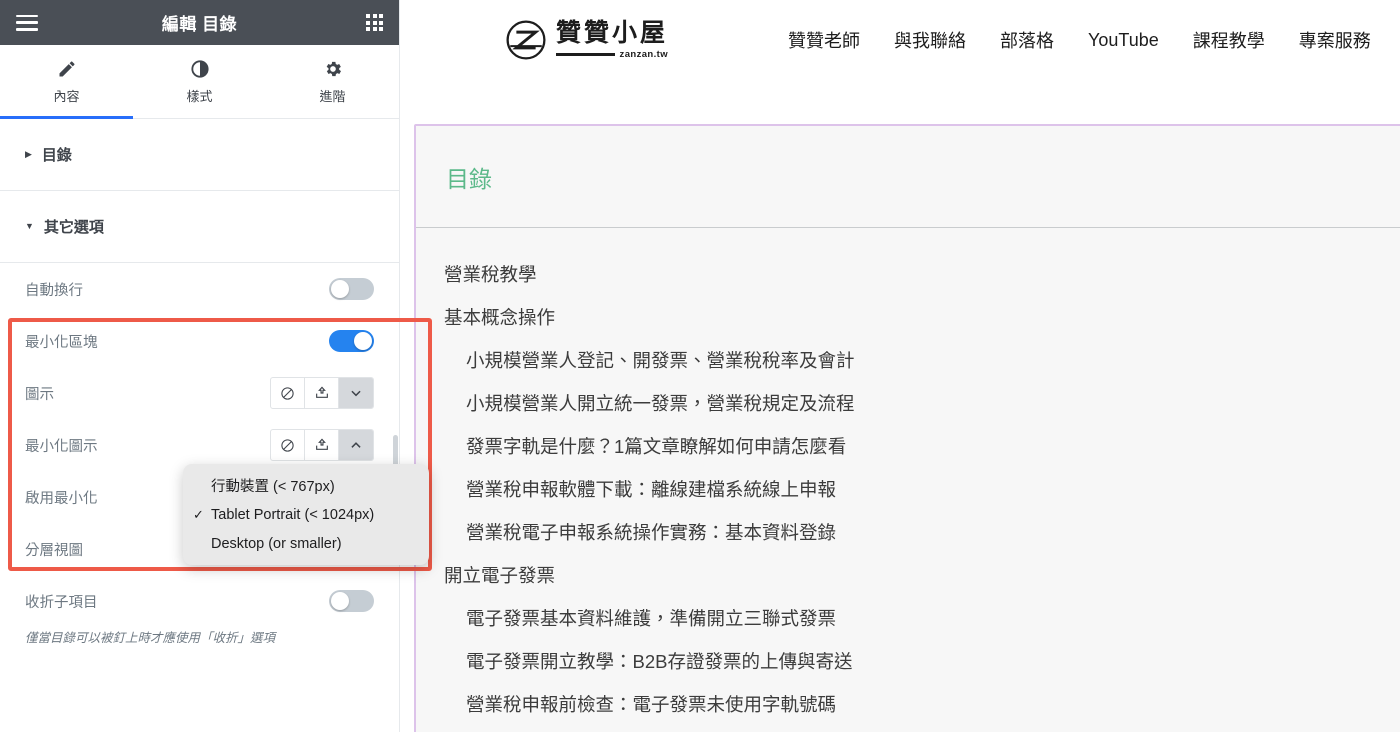 The height and width of the screenshot is (732, 1400). I want to click on chevron-down-icon: ▼, so click(29, 226).